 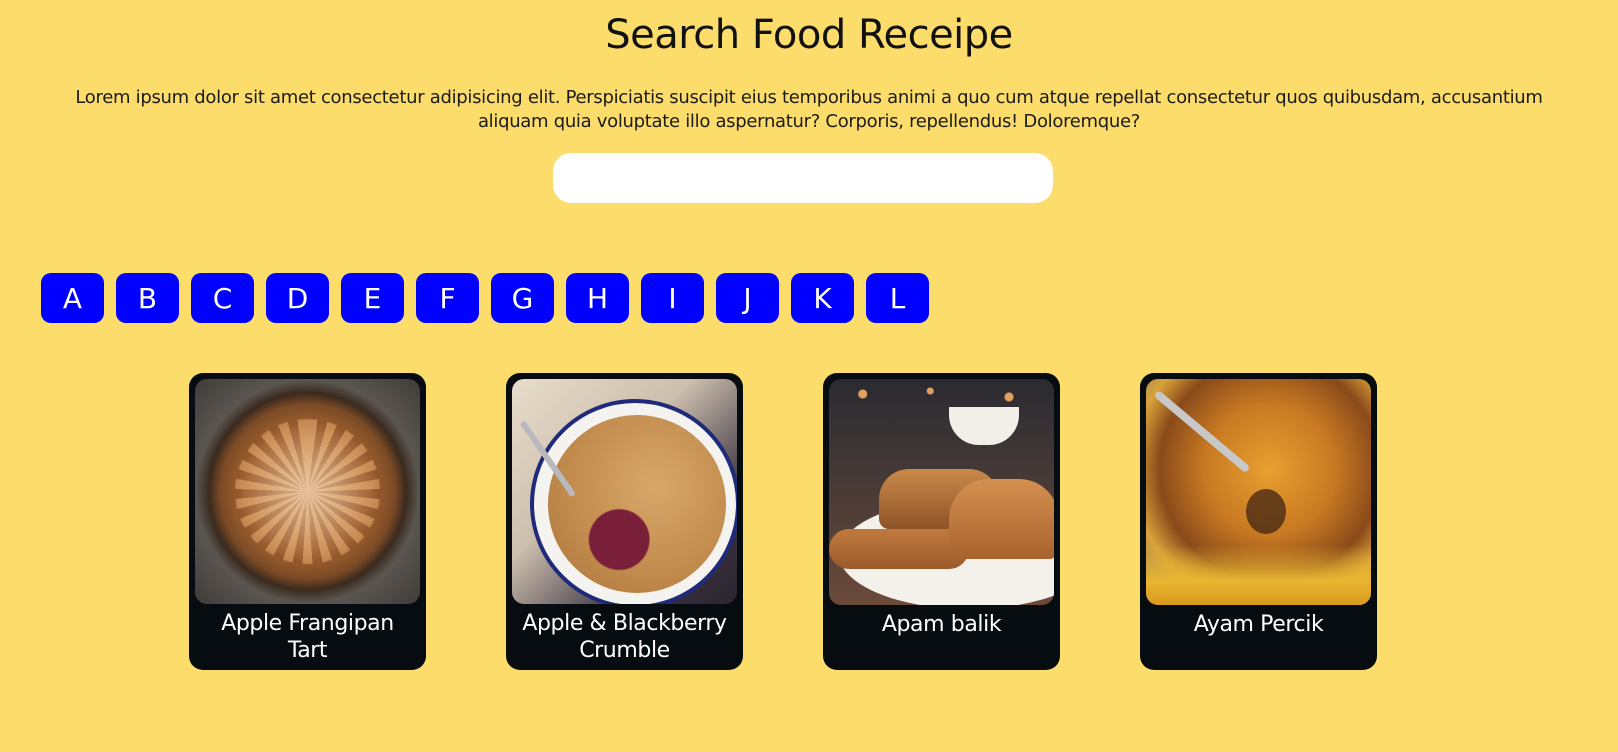 I want to click on recipe-title: Apple Frangipan Tart, so click(x=307, y=637).